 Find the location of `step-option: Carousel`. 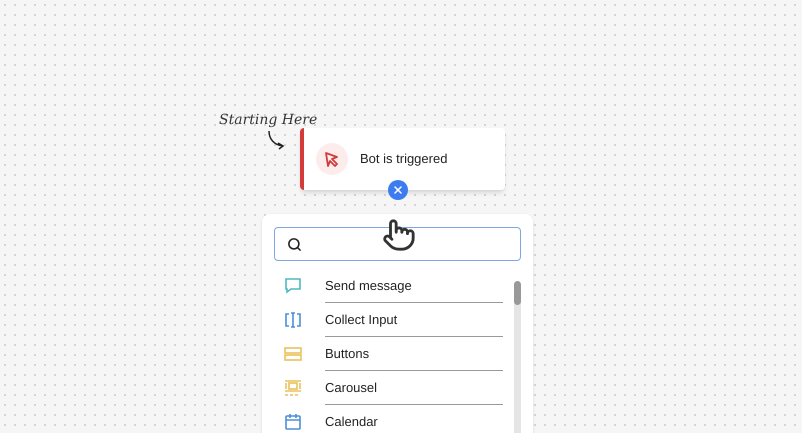

step-option: Carousel is located at coordinates (392, 388).